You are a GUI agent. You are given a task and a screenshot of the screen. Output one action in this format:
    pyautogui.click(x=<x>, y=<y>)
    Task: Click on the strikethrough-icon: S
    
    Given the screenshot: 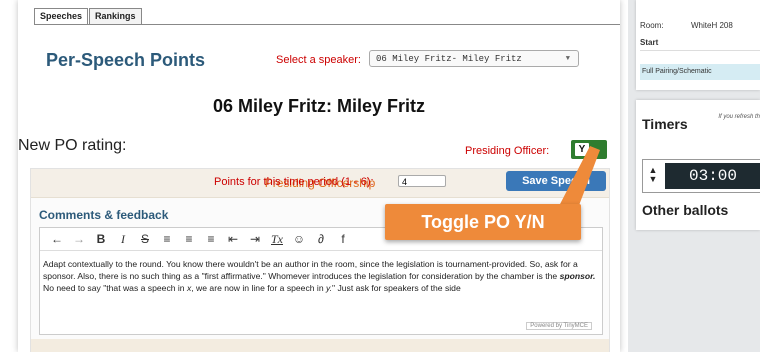 What is the action you would take?
    pyautogui.click(x=145, y=239)
    